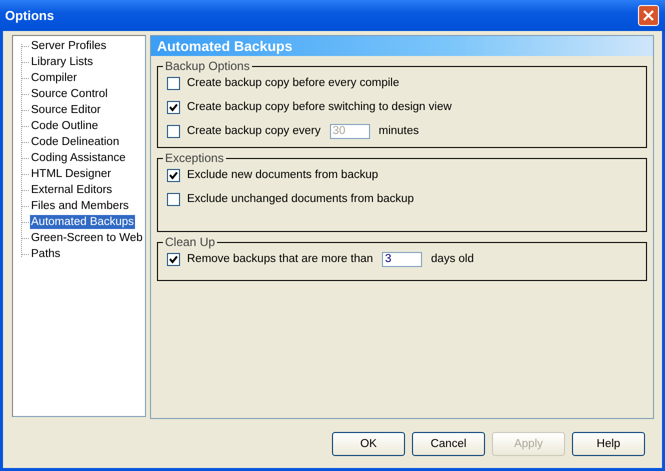 The image size is (665, 471). Describe the element at coordinates (62, 62) in the screenshot. I see `tree-item: Library Lists` at that location.